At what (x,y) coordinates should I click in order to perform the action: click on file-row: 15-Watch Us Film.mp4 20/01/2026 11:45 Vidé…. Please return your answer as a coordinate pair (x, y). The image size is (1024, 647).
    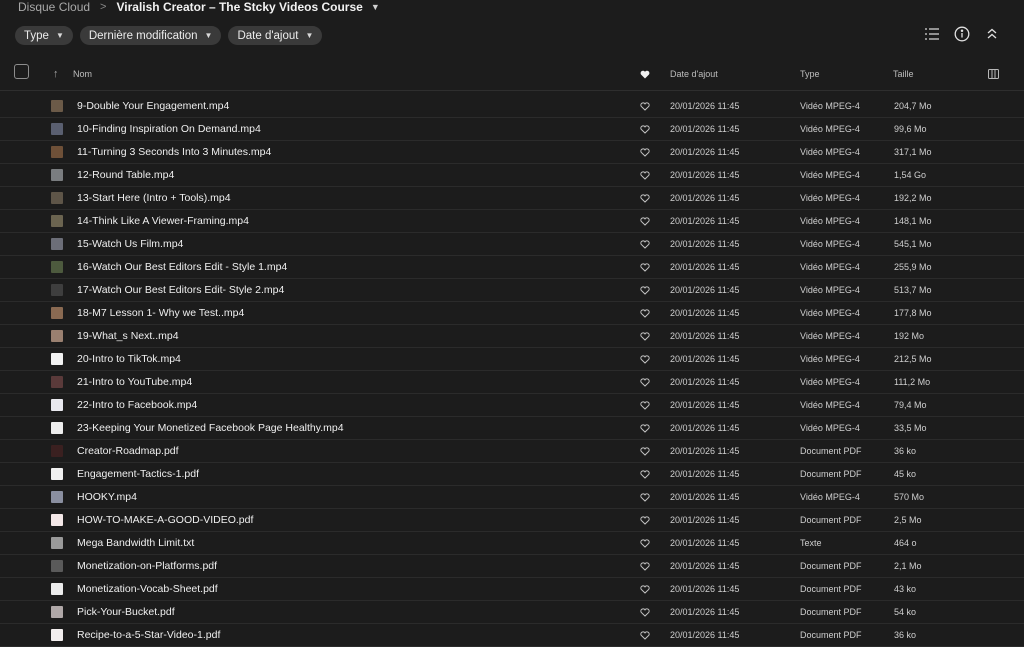
    Looking at the image, I should click on (512, 244).